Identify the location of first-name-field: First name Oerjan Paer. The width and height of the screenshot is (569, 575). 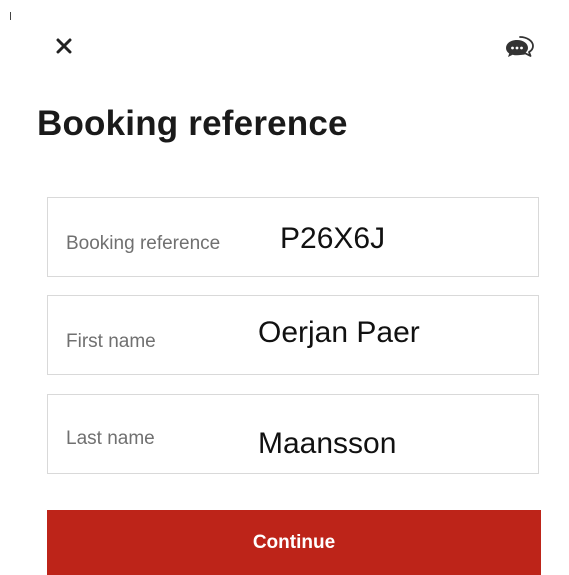
(293, 335).